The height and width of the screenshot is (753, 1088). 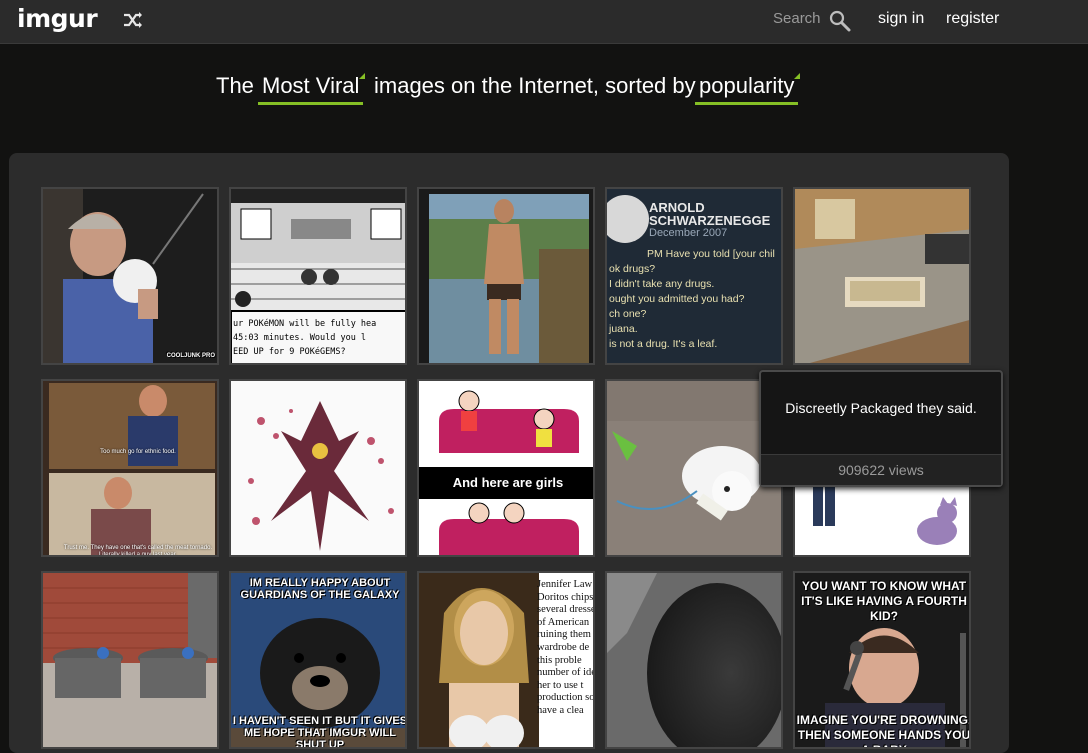 I want to click on filter-dropdown: Most Viral, so click(x=311, y=87).